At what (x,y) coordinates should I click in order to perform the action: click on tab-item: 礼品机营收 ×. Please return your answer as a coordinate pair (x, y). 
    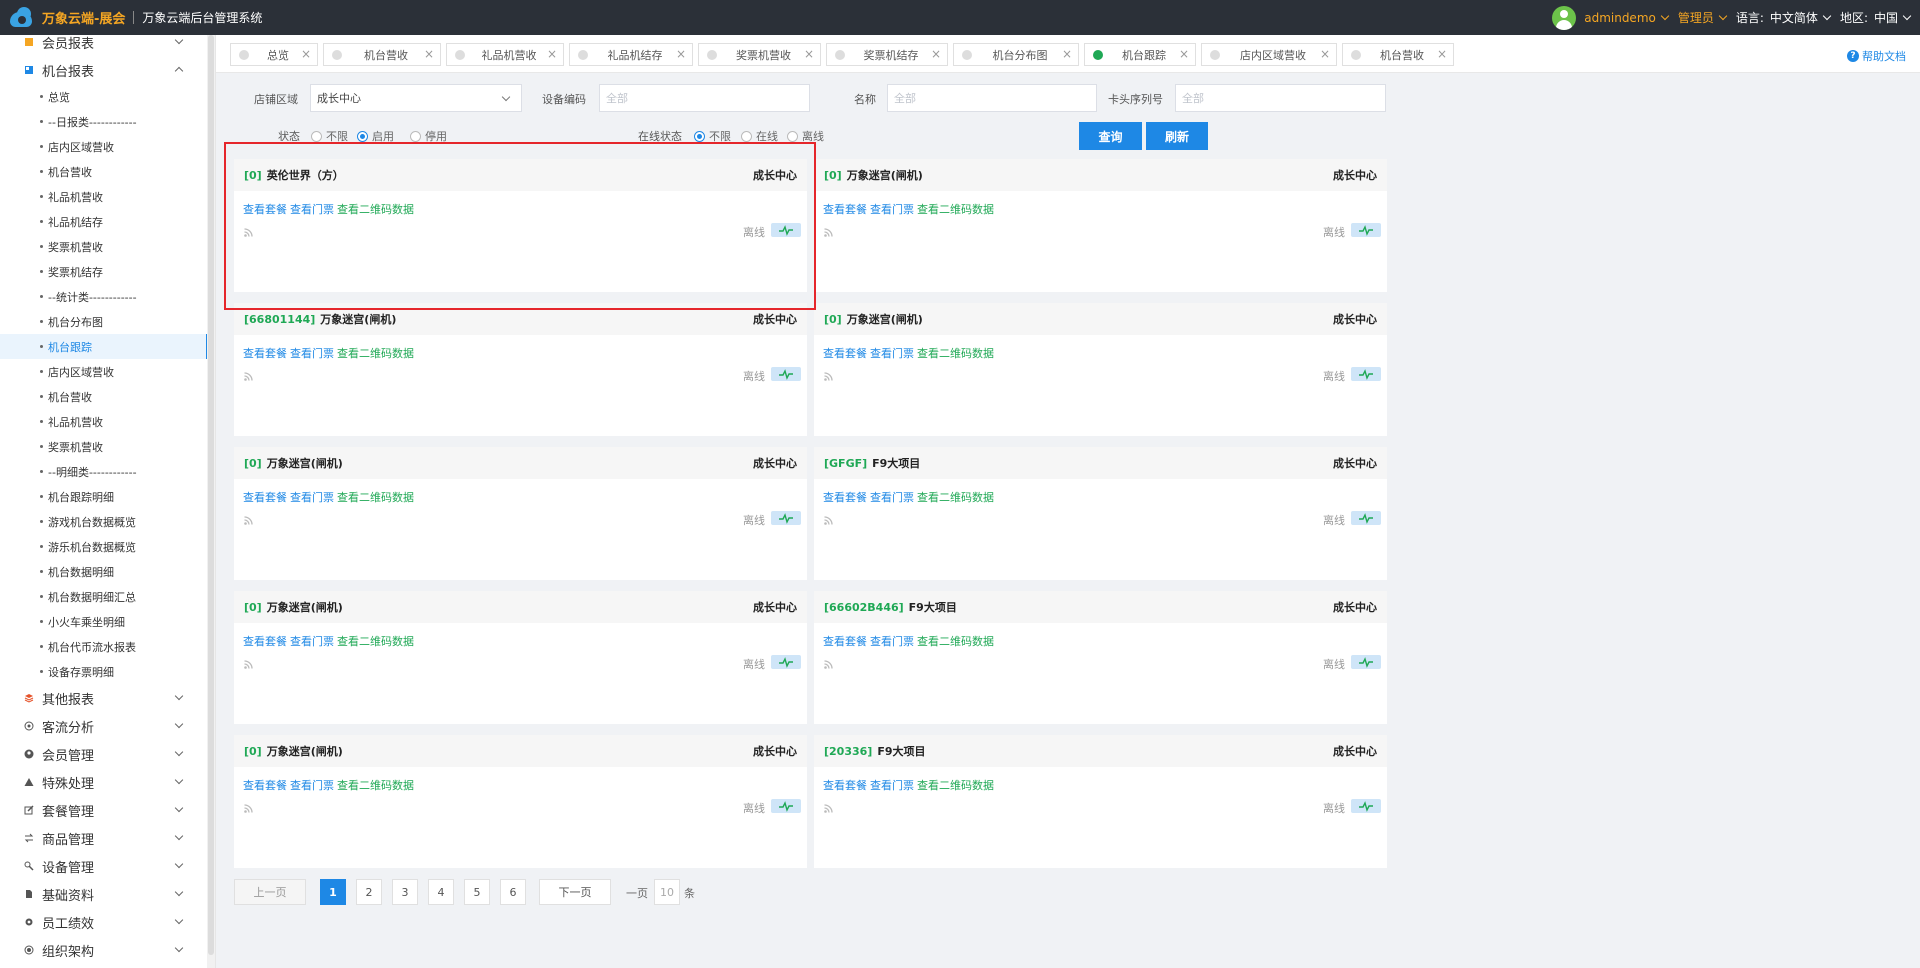
    Looking at the image, I should click on (505, 54).